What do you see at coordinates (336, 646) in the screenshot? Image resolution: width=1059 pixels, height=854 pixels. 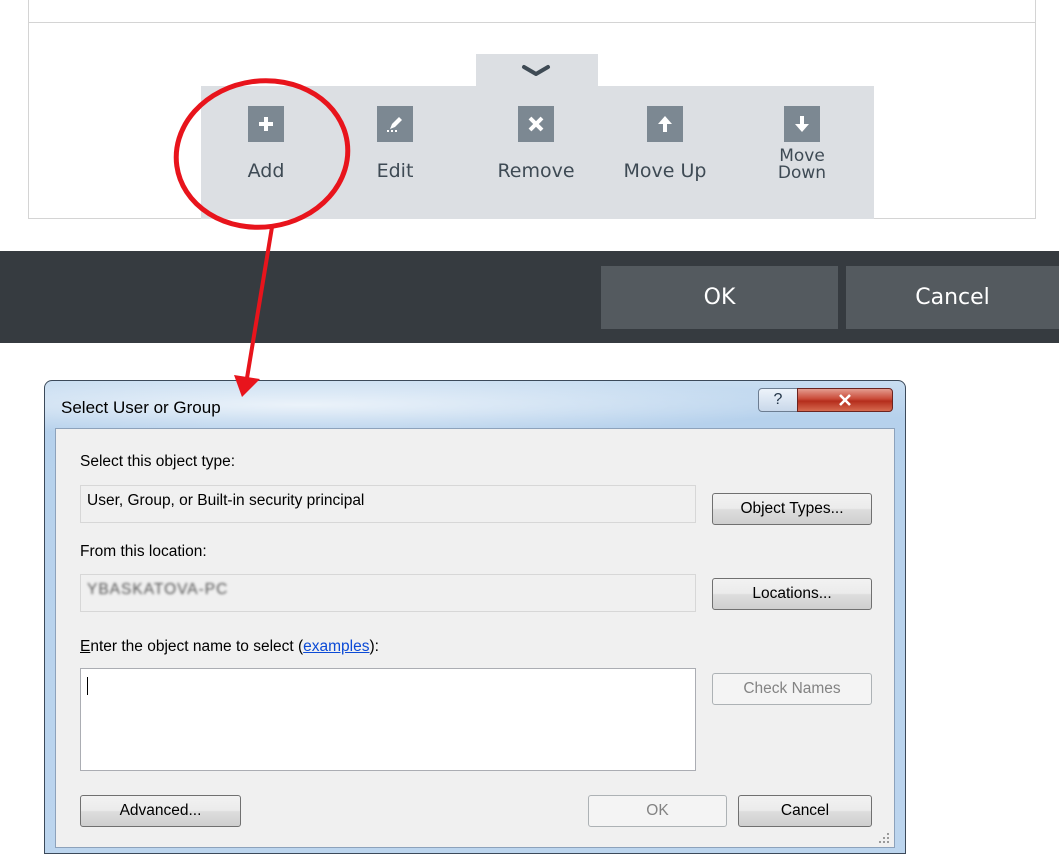 I see `examples-link: examples` at bounding box center [336, 646].